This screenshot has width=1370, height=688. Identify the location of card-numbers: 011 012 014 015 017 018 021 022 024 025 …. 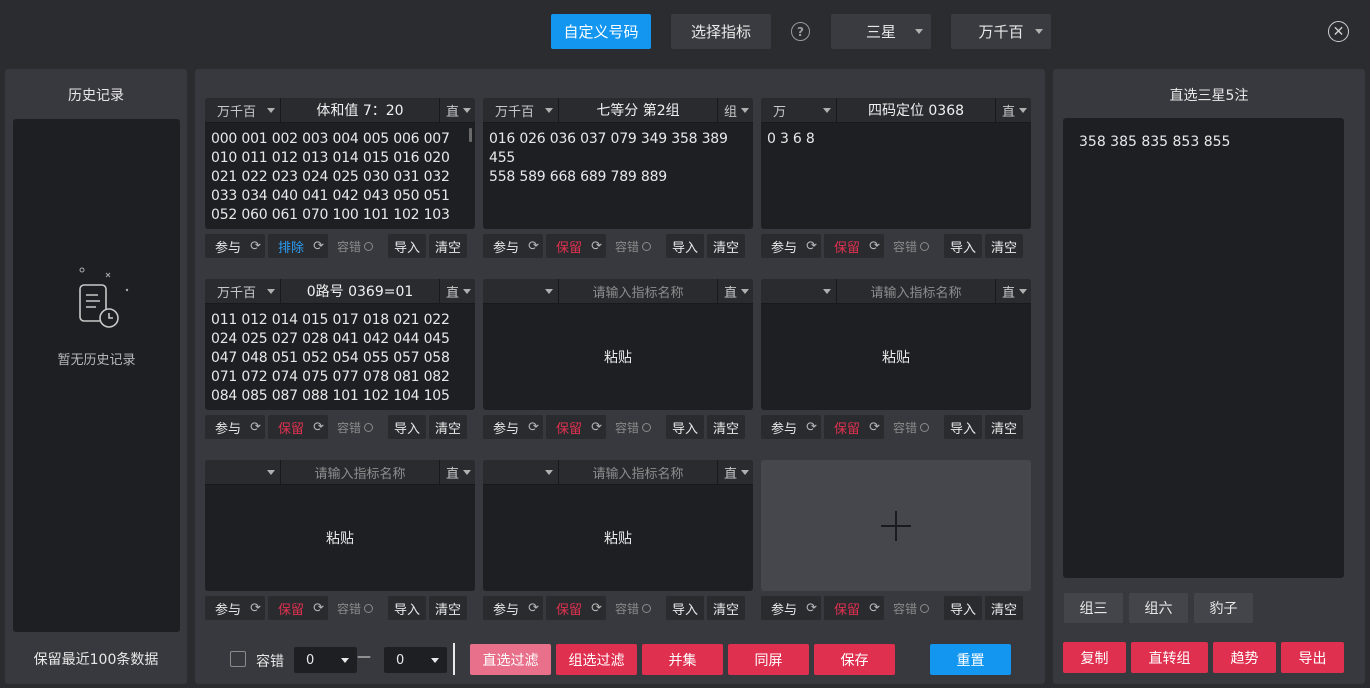
(339, 358).